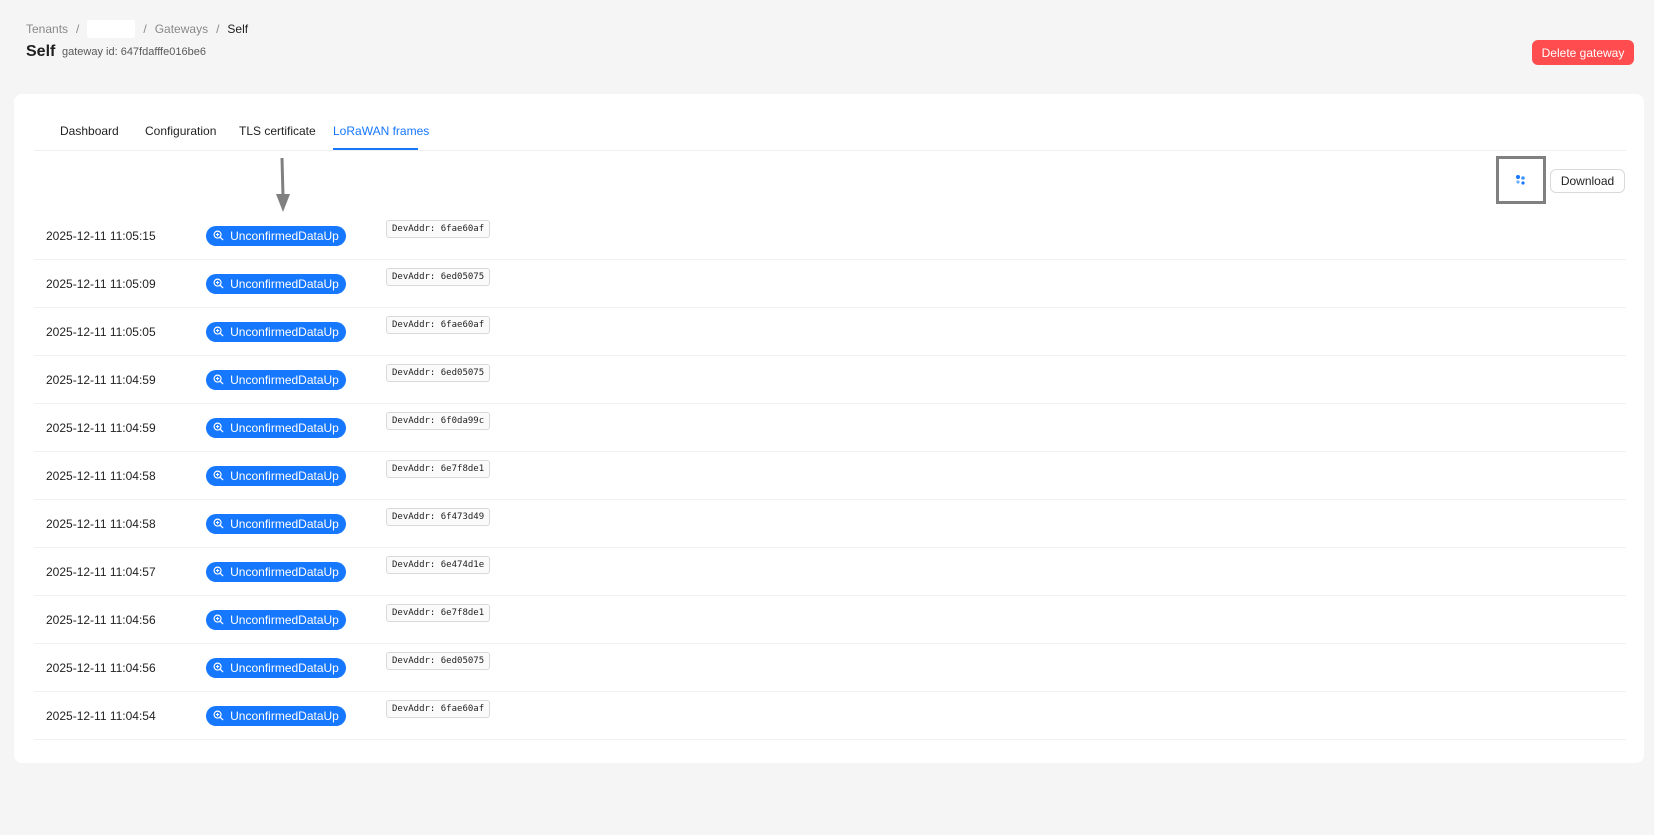  I want to click on frame-time: 2025-12-11 11:04:57, so click(101, 571).